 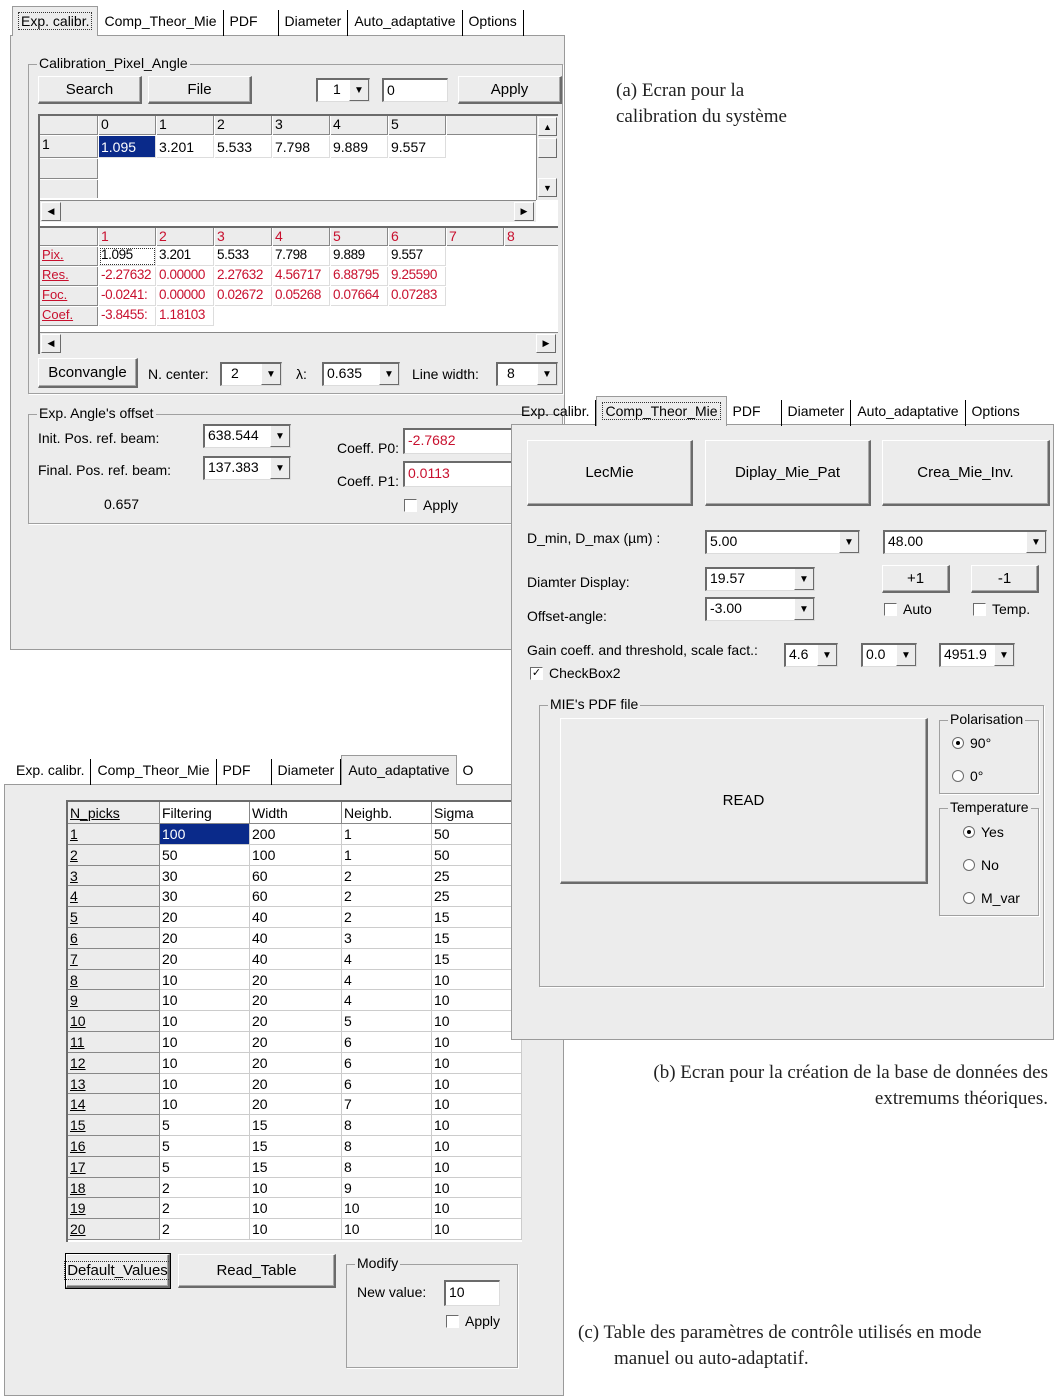 I want to click on grid1-hscroll: ◀ ▶, so click(x=288, y=211).